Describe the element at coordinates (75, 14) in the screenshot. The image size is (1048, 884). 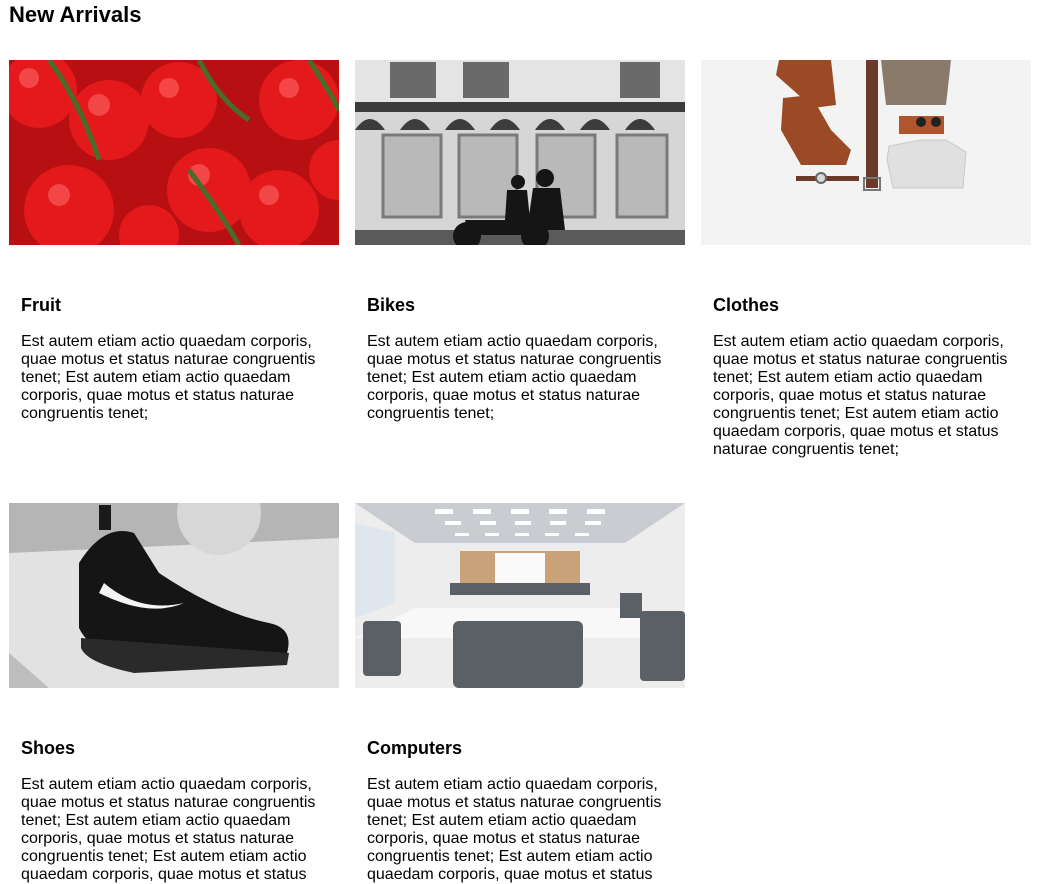
I see `page-title: New Arrivals` at that location.